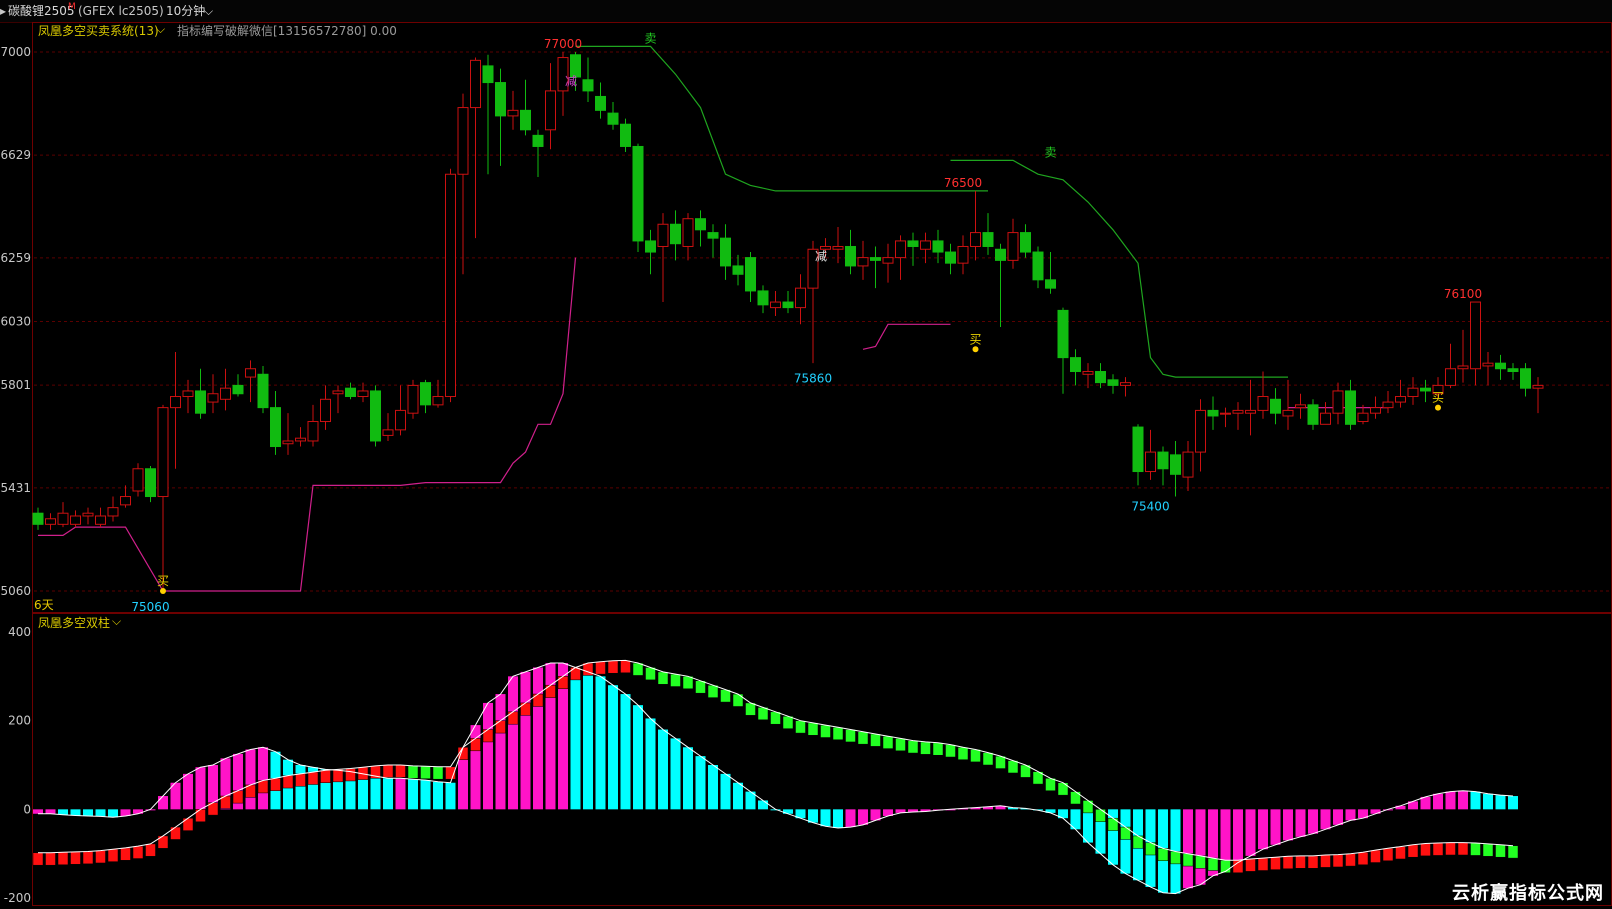 The image size is (1612, 909). I want to click on main-y-tick-label: 75060, so click(15, 591).